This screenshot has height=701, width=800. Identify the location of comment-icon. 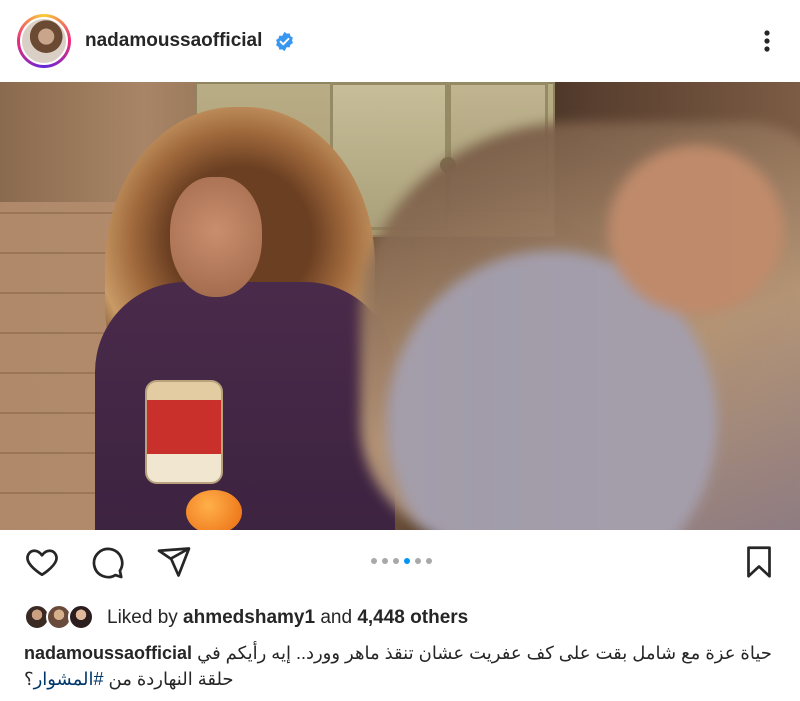
(107, 562).